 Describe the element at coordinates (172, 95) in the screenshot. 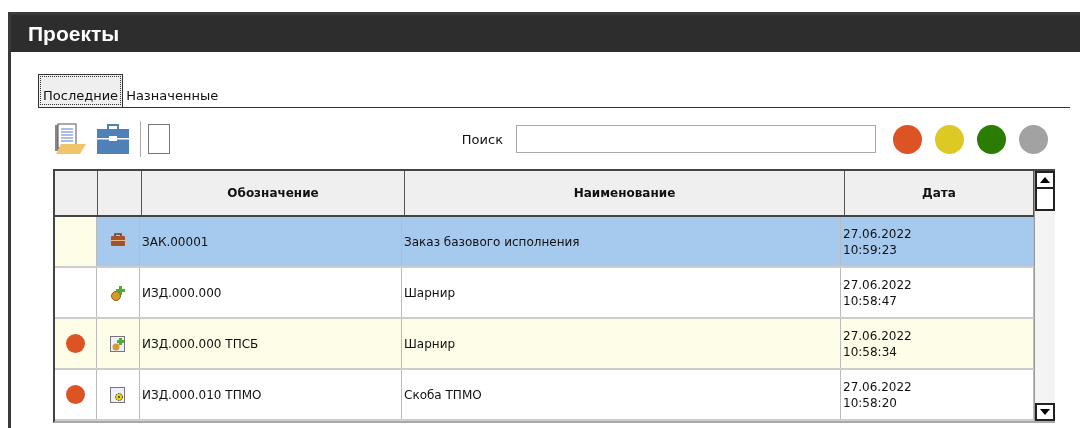

I see `tab: Назначенные` at that location.